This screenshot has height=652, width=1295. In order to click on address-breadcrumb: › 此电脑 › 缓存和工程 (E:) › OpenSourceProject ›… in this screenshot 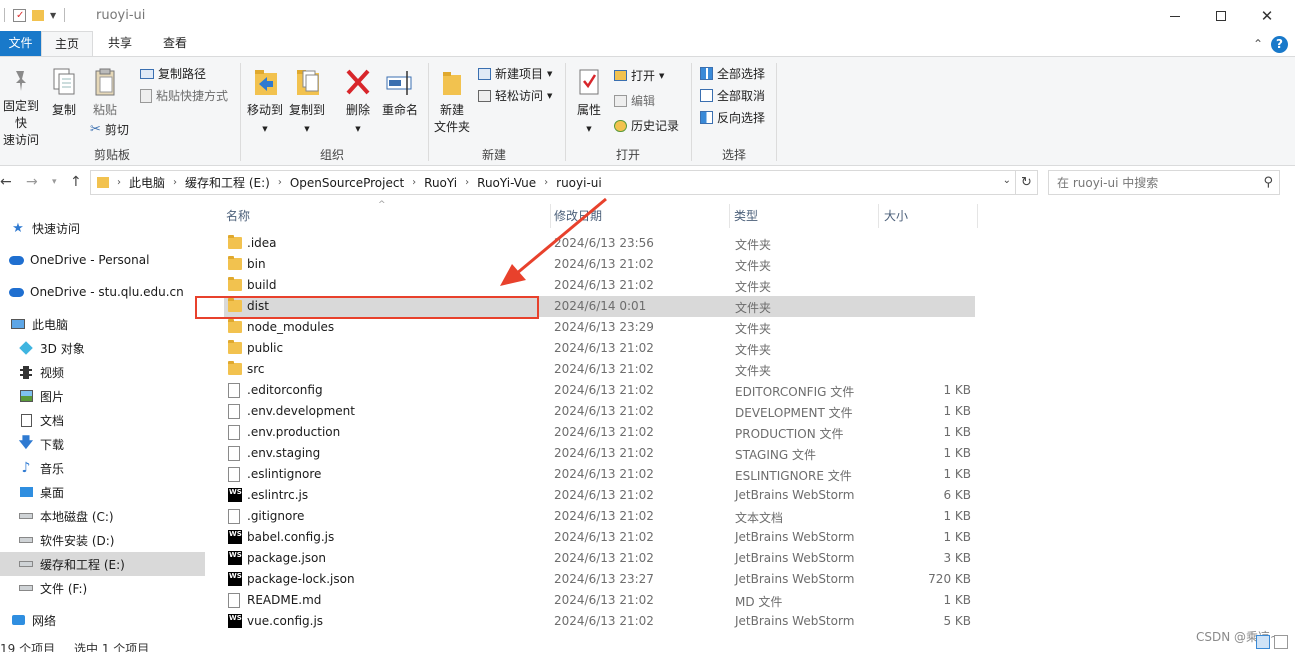, I will do `click(553, 182)`.